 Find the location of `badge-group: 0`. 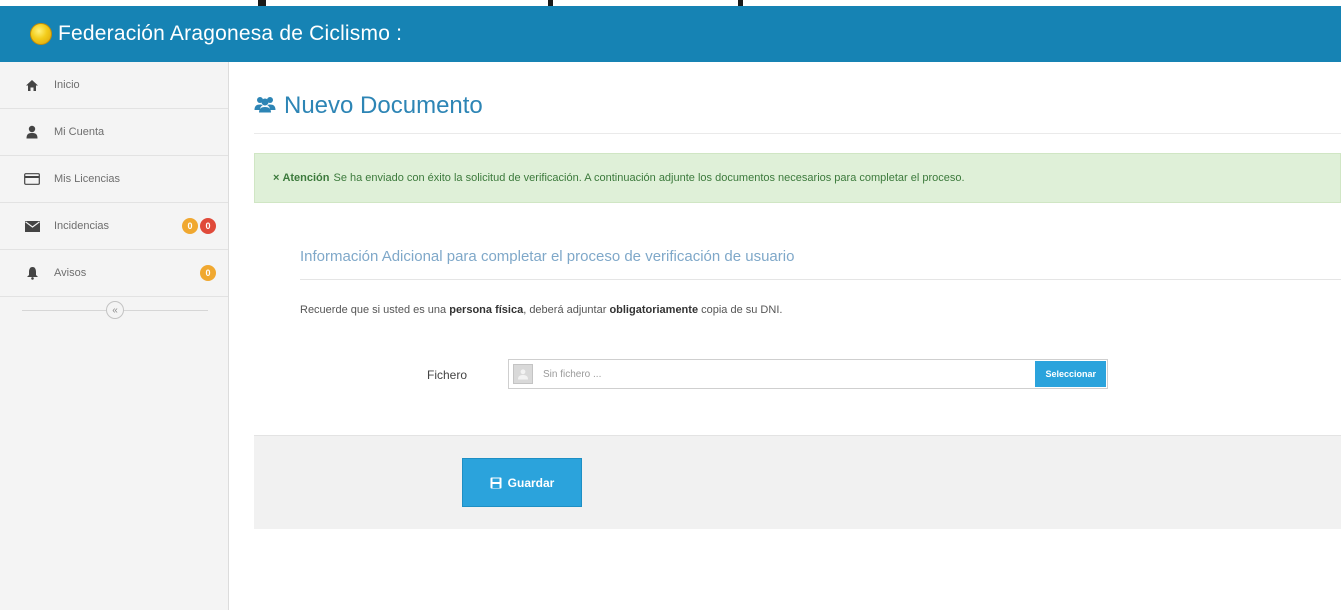

badge-group: 0 is located at coordinates (208, 273).